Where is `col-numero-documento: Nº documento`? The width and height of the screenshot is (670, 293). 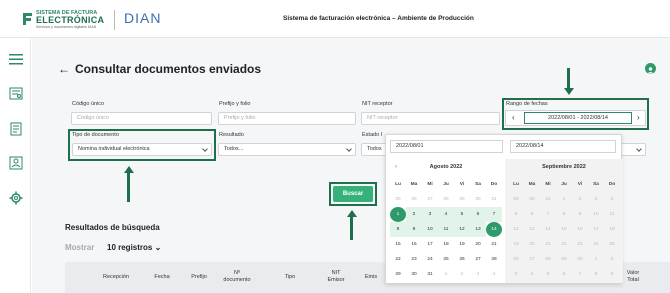 col-numero-documento: Nº documento is located at coordinates (237, 277).